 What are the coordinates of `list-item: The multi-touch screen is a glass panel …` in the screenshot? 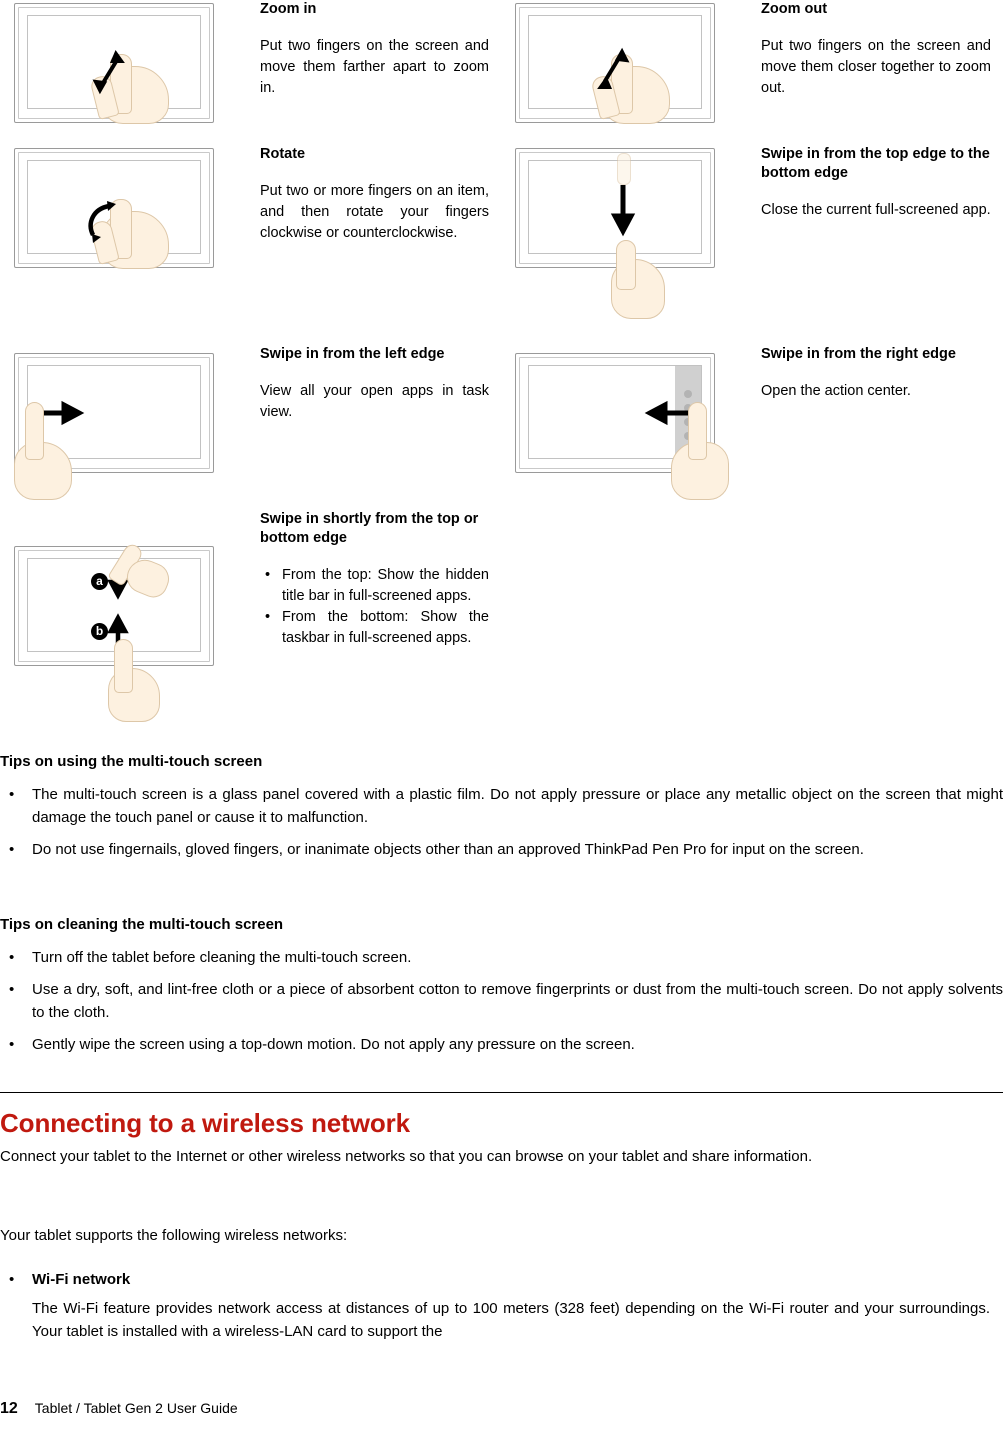 It's located at (501, 806).